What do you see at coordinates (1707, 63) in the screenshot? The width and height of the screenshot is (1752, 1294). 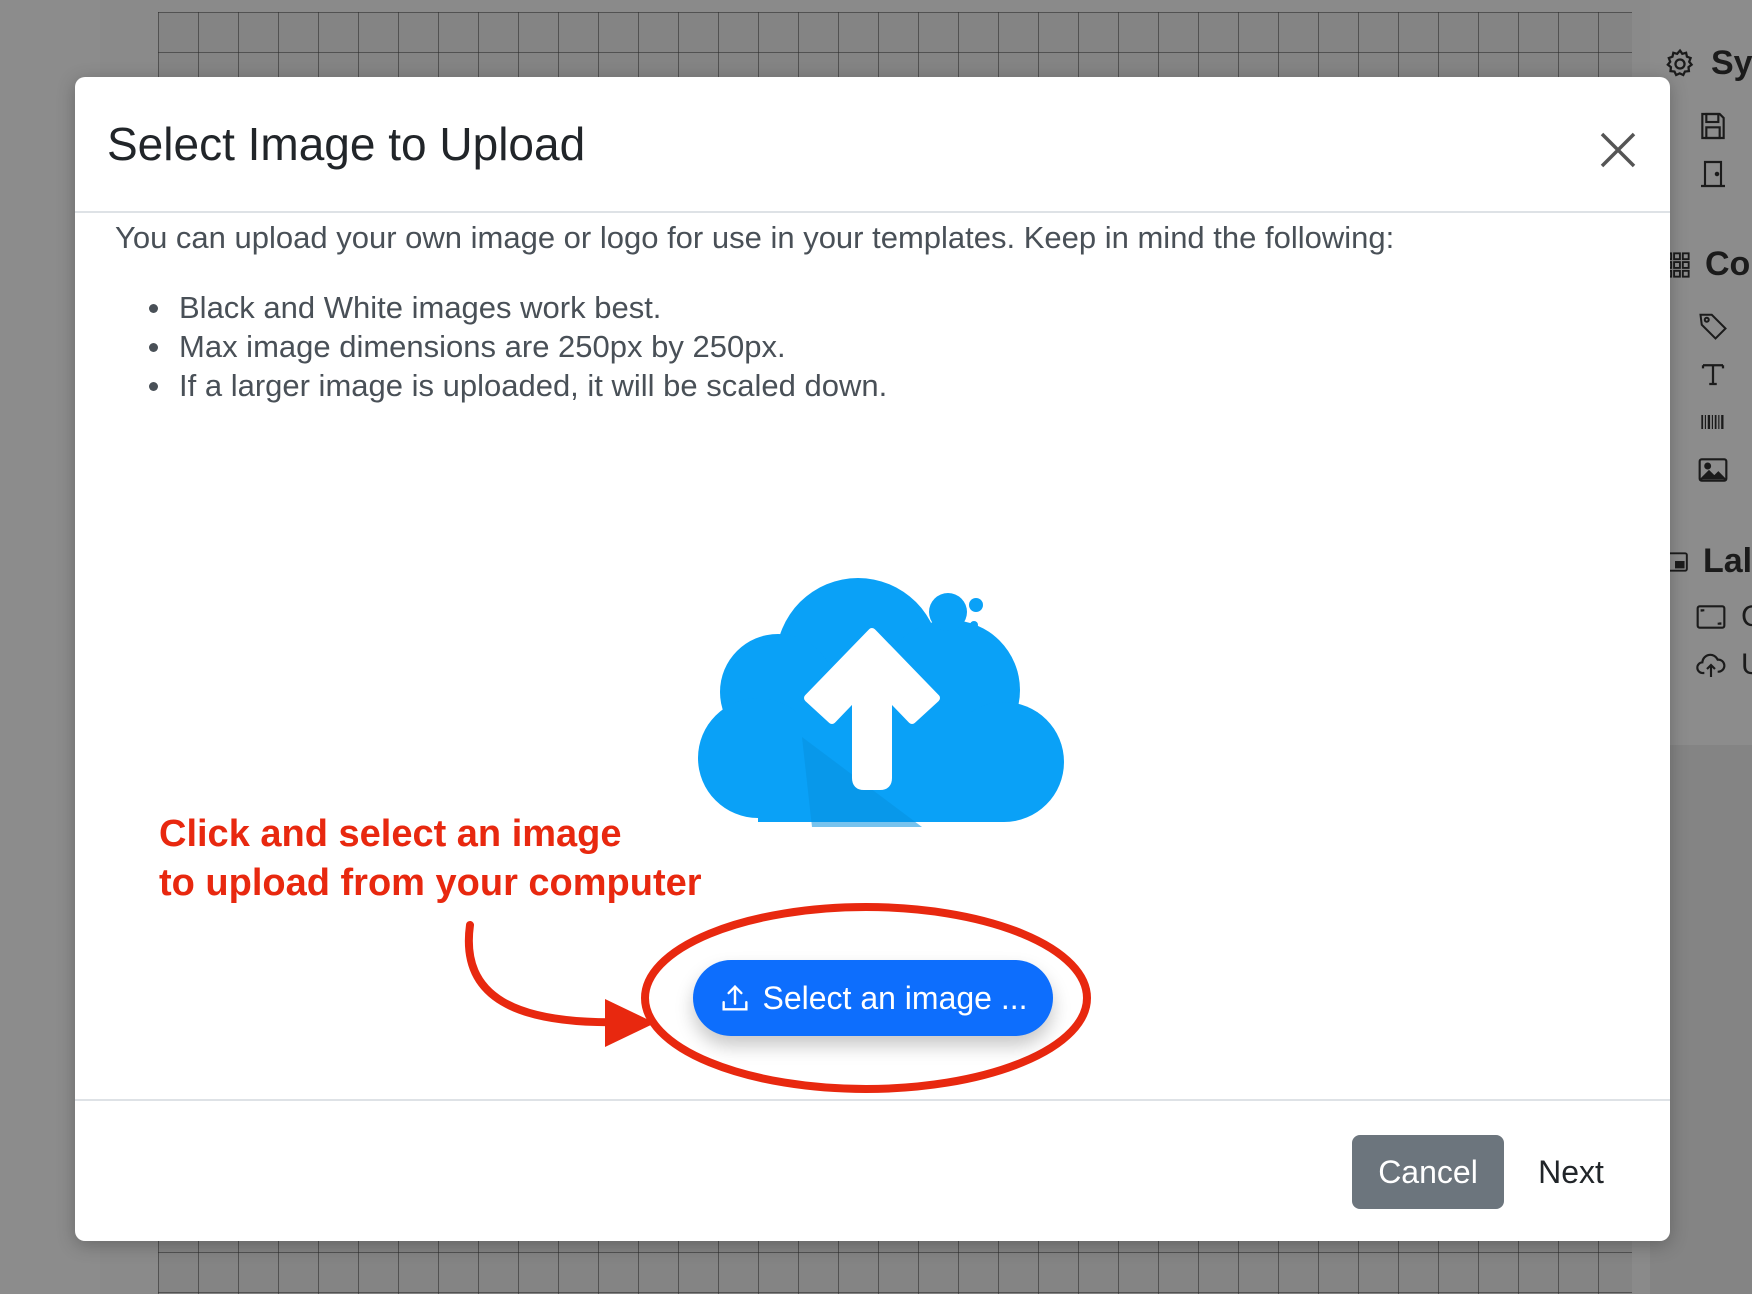 I see `sidebar-section-system: Sy` at bounding box center [1707, 63].